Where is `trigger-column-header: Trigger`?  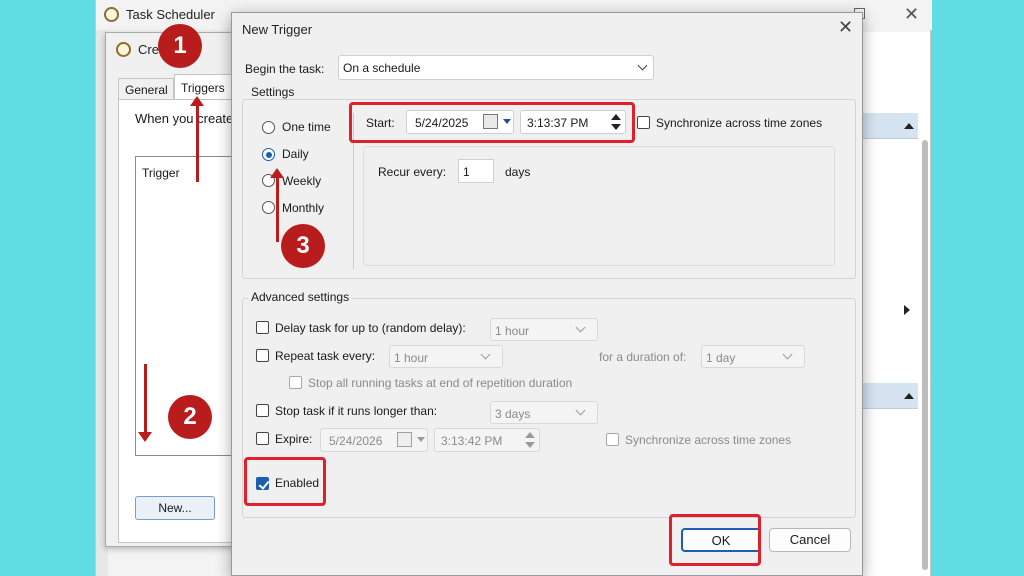
trigger-column-header: Trigger is located at coordinates (161, 173).